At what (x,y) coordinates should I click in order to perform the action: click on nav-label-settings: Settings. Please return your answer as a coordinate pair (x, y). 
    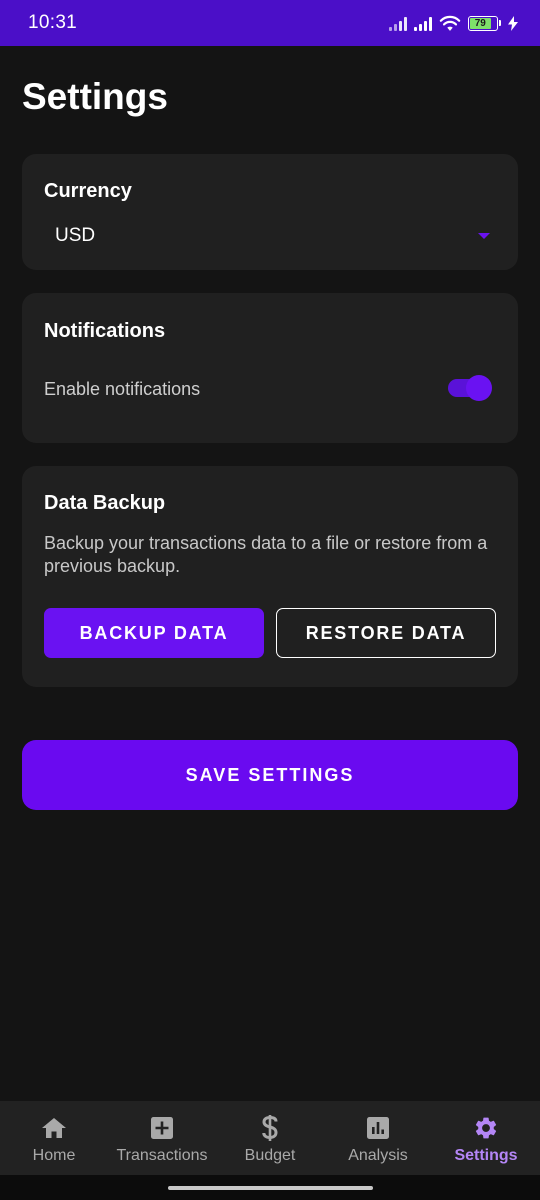
    Looking at the image, I should click on (486, 1155).